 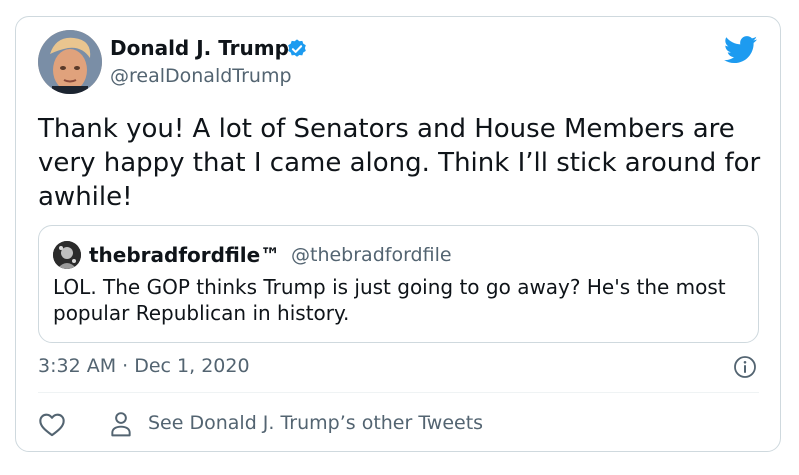 I want to click on tweet-timestamp: 3:32 AM · Dec 1, 2020, so click(x=144, y=366).